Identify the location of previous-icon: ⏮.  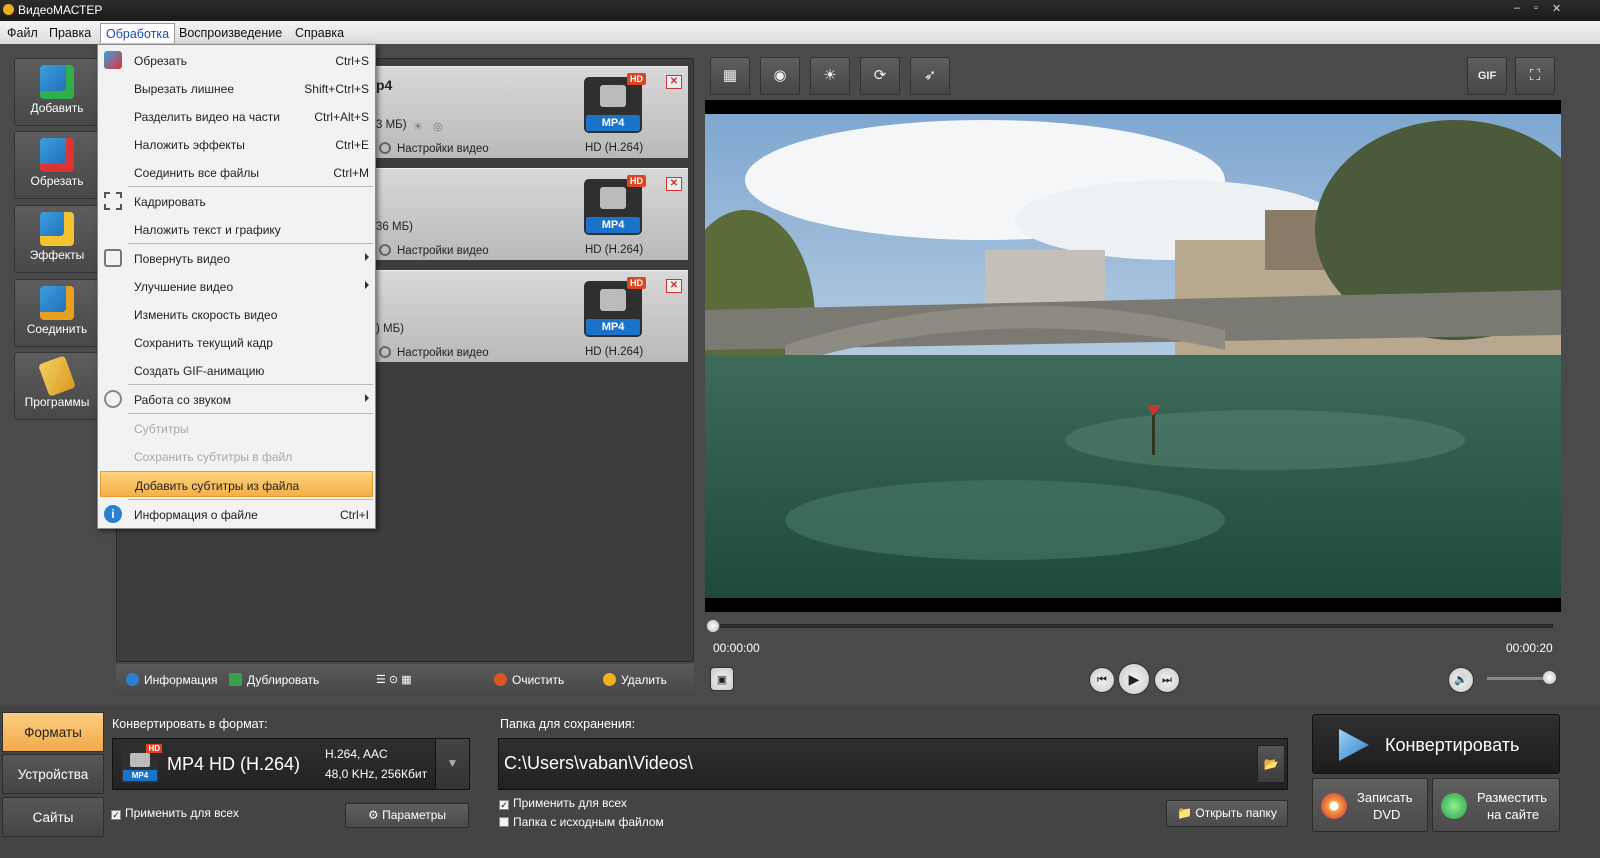
(1102, 680).